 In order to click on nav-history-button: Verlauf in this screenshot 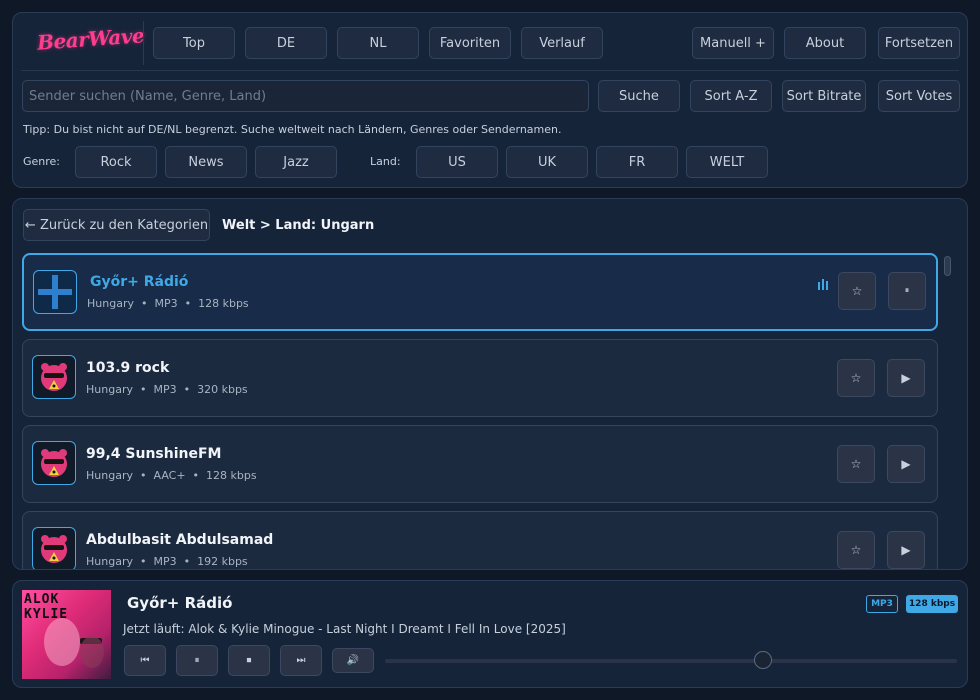, I will do `click(562, 43)`.